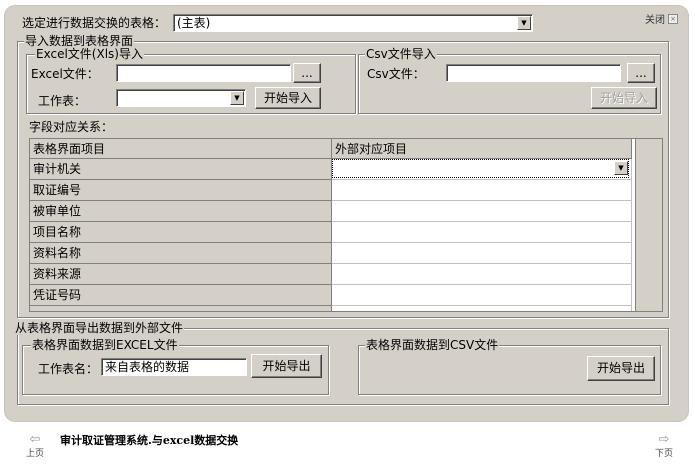 The image size is (695, 471). Describe the element at coordinates (482, 149) in the screenshot. I see `grid-header-external-item: 外部对应项目` at that location.